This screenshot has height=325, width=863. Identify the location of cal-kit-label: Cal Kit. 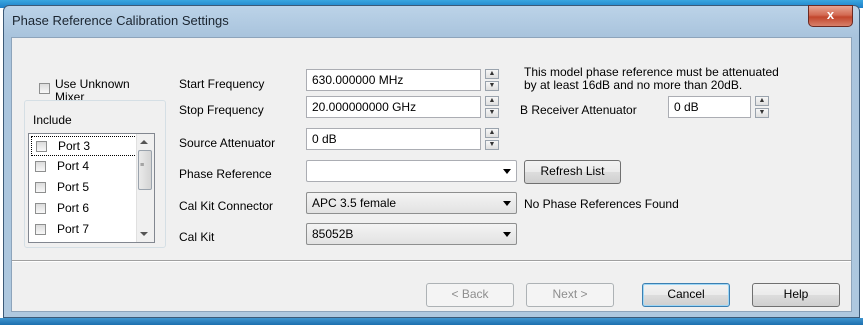
(197, 237).